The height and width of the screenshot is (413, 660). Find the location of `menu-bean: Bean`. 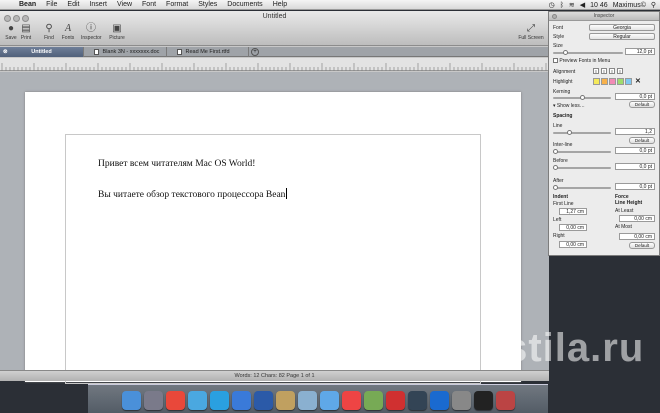

menu-bean: Bean is located at coordinates (27, 4).